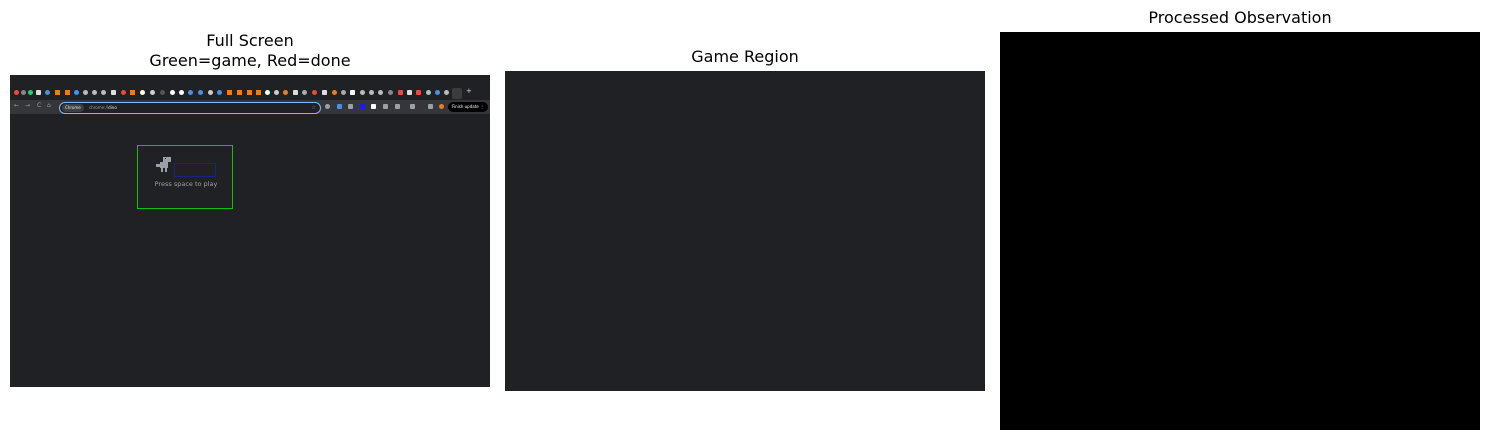 The width and height of the screenshot is (1489, 440). I want to click on os-top-strip, so click(250, 80).